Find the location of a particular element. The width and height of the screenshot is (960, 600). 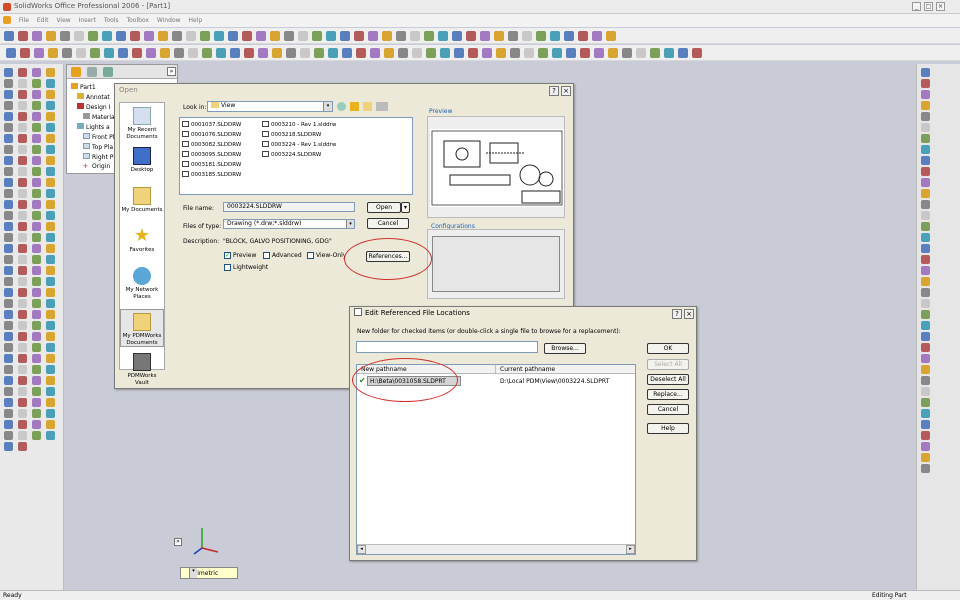

place-recent: My Recent Documents is located at coordinates (142, 124).